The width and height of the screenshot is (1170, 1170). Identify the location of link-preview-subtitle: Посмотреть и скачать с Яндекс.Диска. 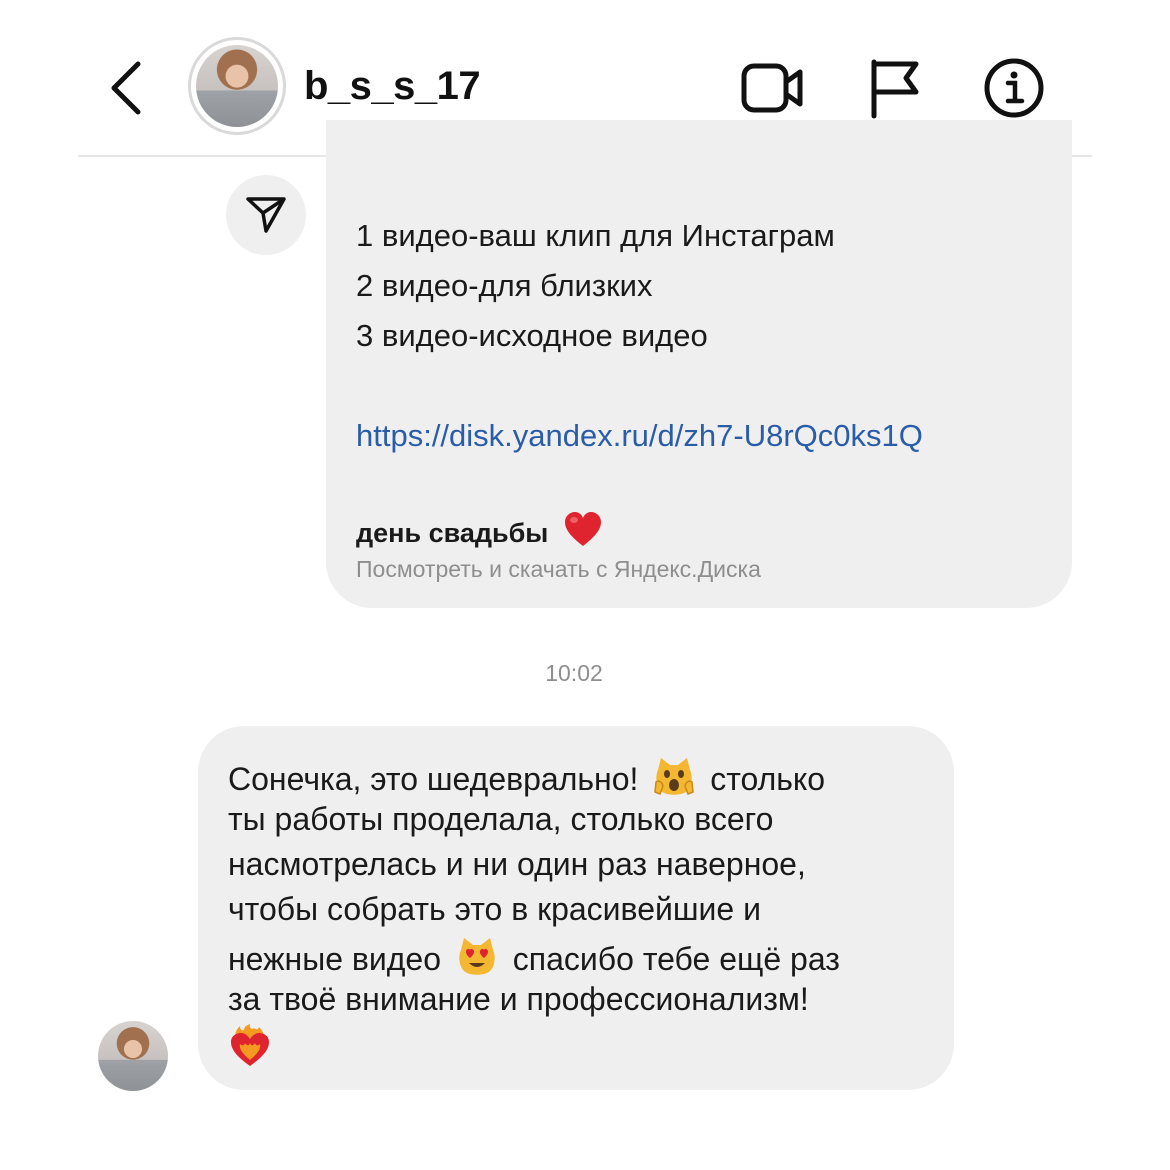
(558, 569).